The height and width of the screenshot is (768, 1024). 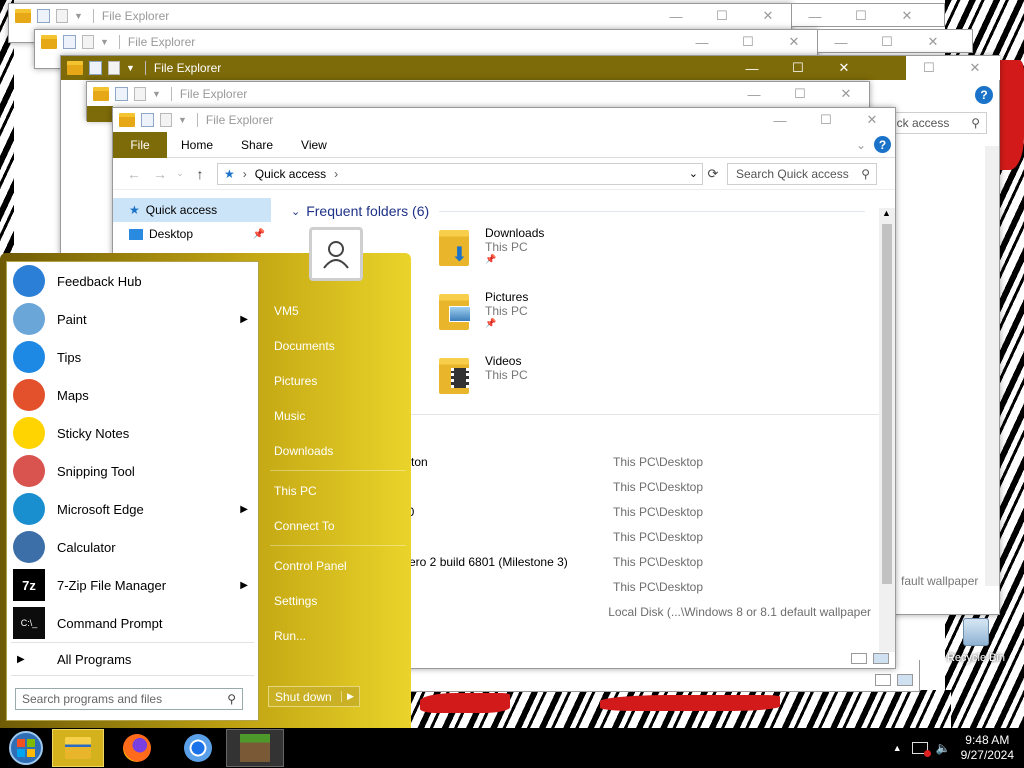 What do you see at coordinates (636, 461) in the screenshot?
I see `recent-file-row: utton This PC\Desktop` at bounding box center [636, 461].